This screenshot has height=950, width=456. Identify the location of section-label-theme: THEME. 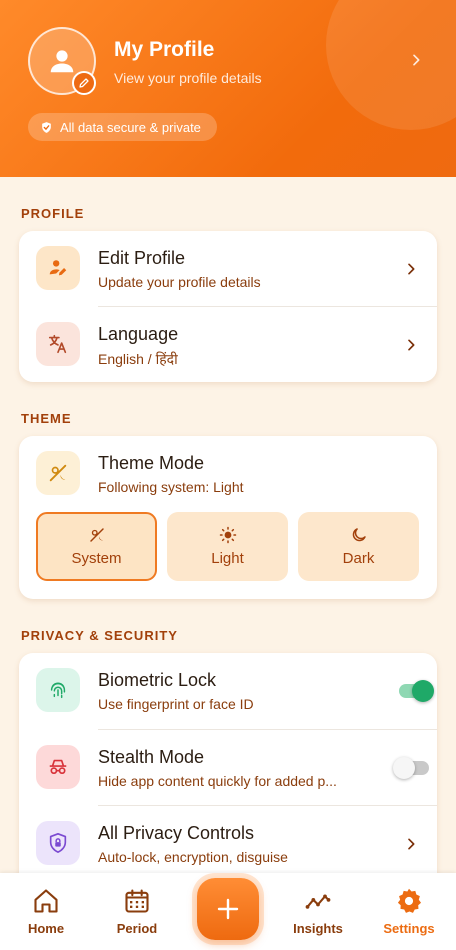
(46, 418).